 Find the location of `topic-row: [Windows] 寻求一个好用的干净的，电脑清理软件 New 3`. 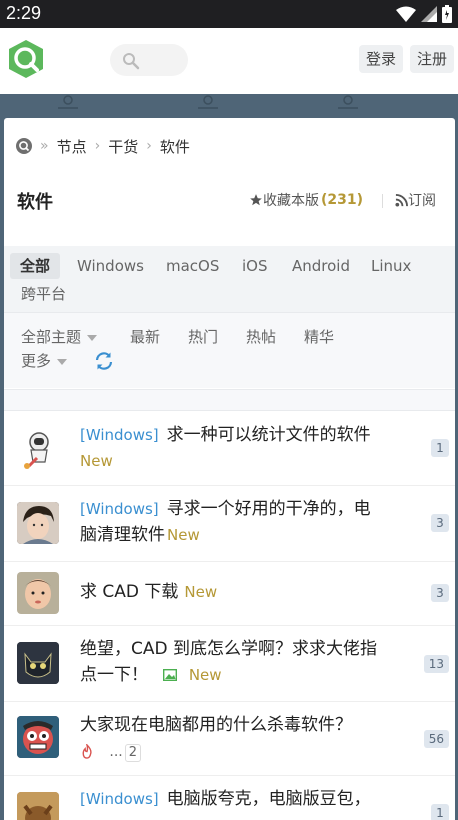

topic-row: [Windows] 寻求一个好用的干净的，电脑清理软件 New 3 is located at coordinates (229, 524).